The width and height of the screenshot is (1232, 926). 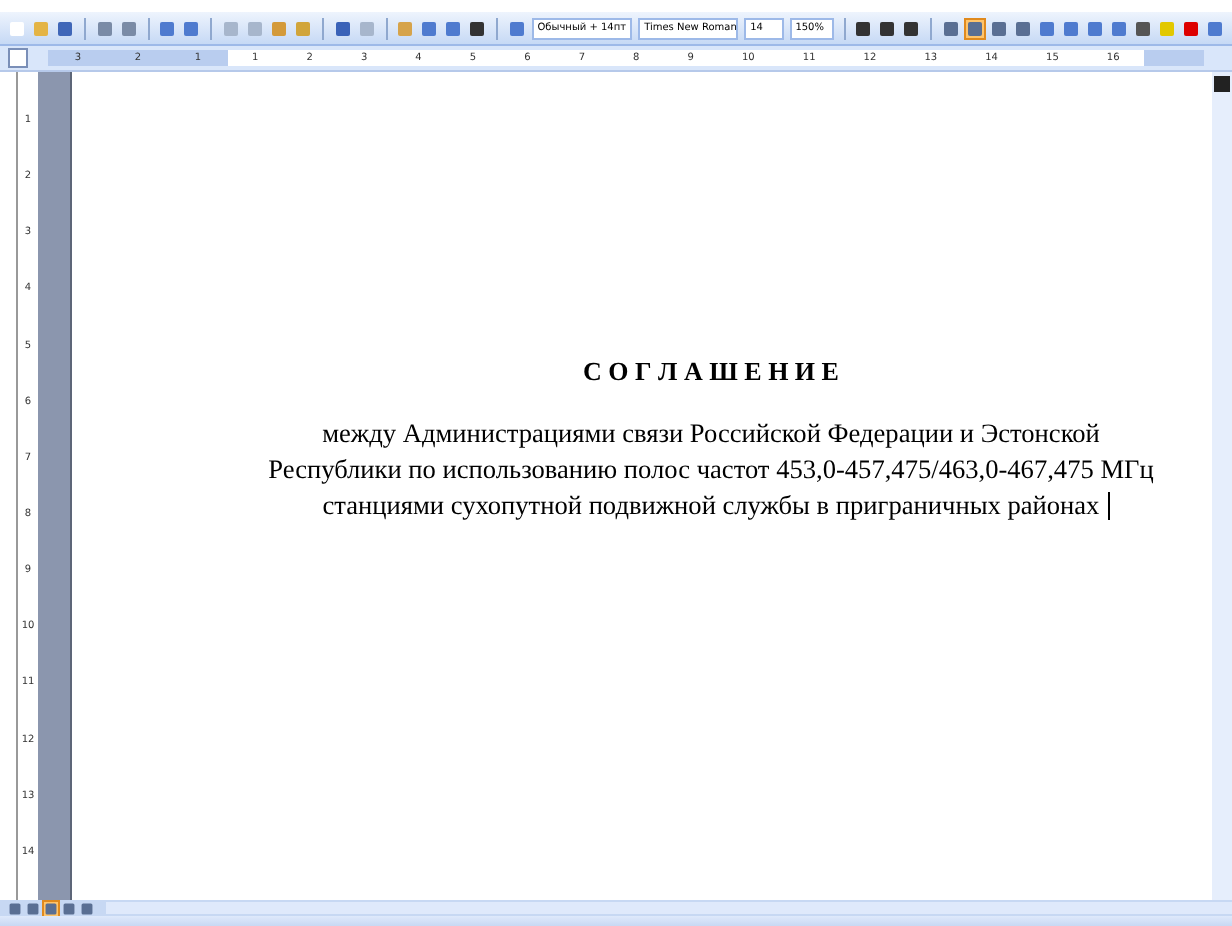 I want to click on document-text-line: станциями сухопутной подвижной службы в приграничных районах, so click(x=711, y=506).